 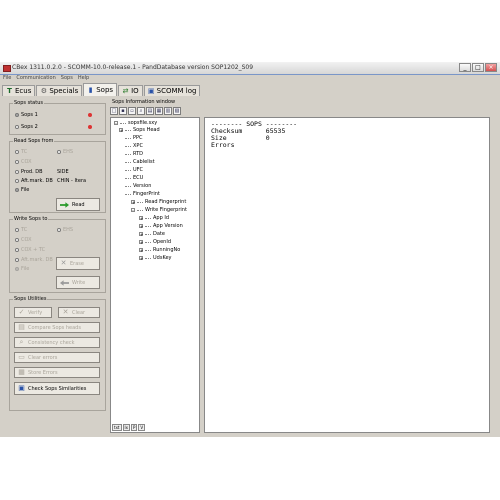 What do you see at coordinates (159, 111) in the screenshot?
I see `print-icon: ▦` at bounding box center [159, 111].